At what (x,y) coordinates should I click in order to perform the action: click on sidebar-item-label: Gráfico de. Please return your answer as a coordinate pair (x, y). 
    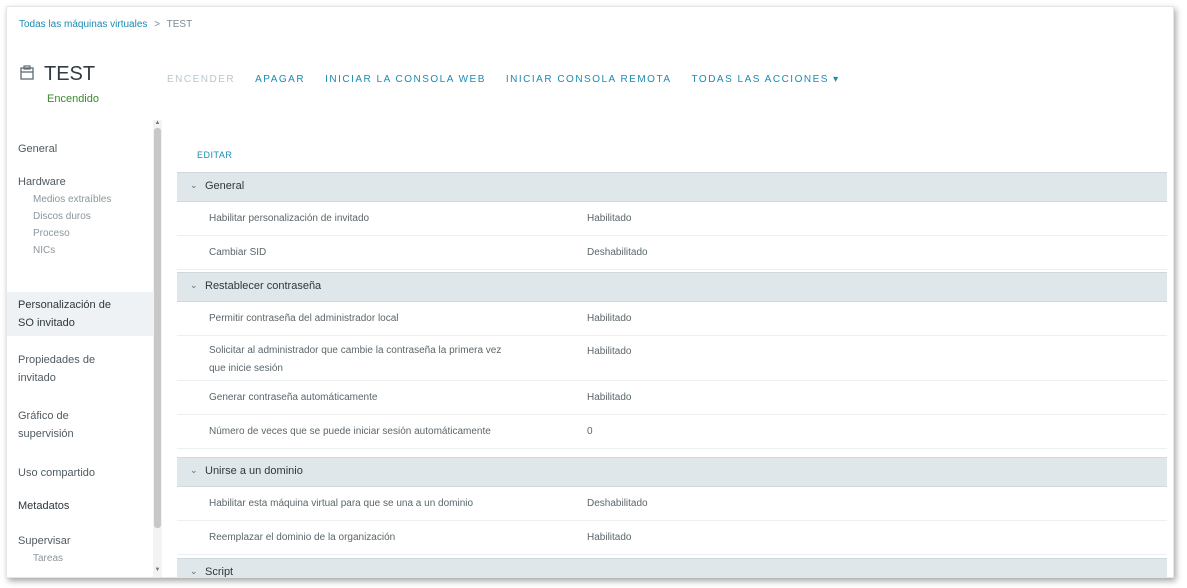
    Looking at the image, I should click on (43, 416).